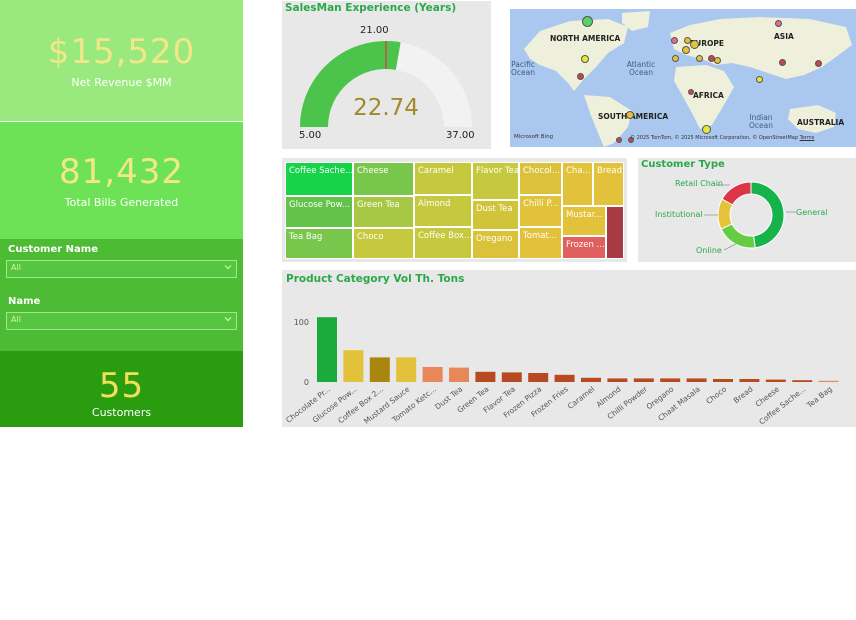 The image size is (856, 620). I want to click on treemap-tile: Tea Bag, so click(319, 243).